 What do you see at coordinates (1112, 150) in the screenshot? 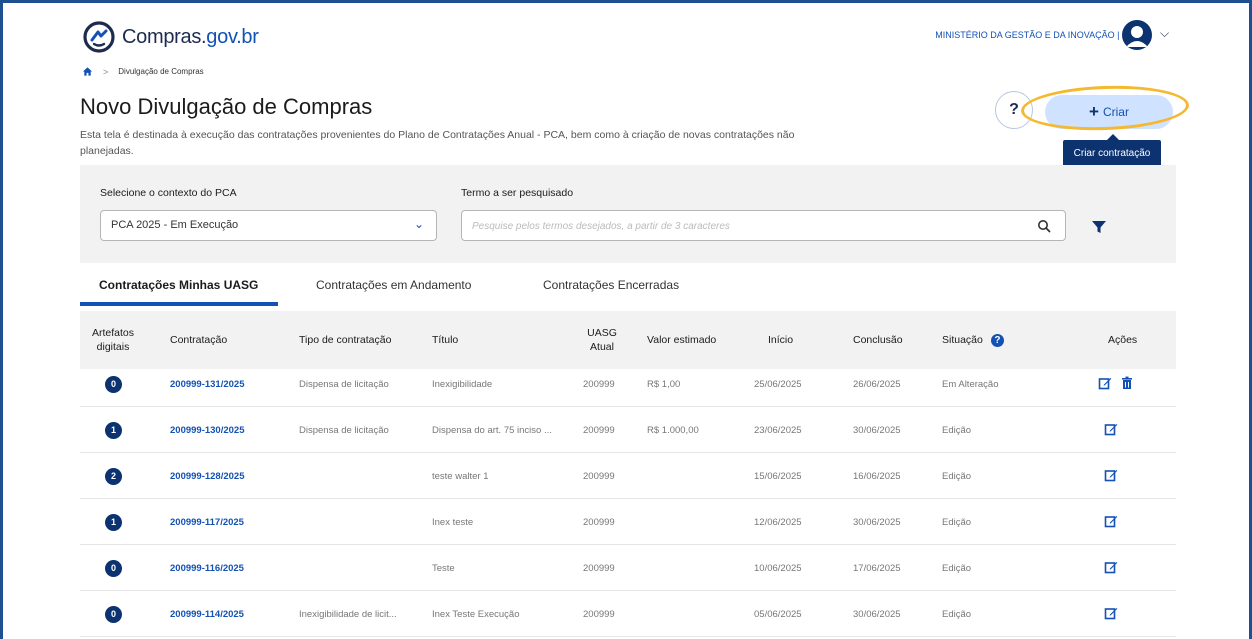
I see `create-tooltip: Criar contratação` at bounding box center [1112, 150].